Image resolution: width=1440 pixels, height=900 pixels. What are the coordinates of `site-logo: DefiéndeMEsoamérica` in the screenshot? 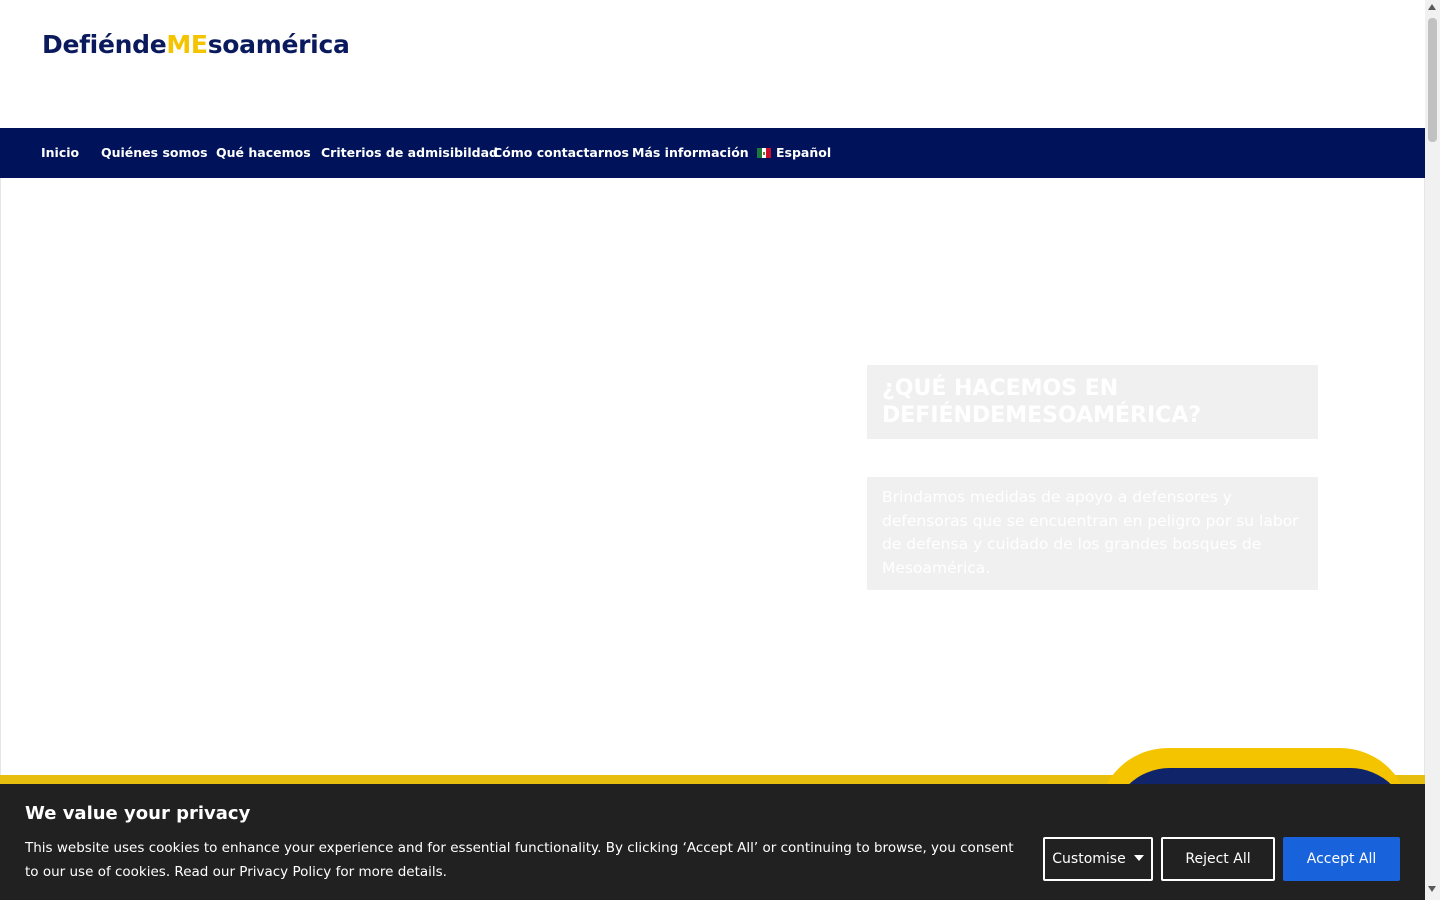 It's located at (196, 44).